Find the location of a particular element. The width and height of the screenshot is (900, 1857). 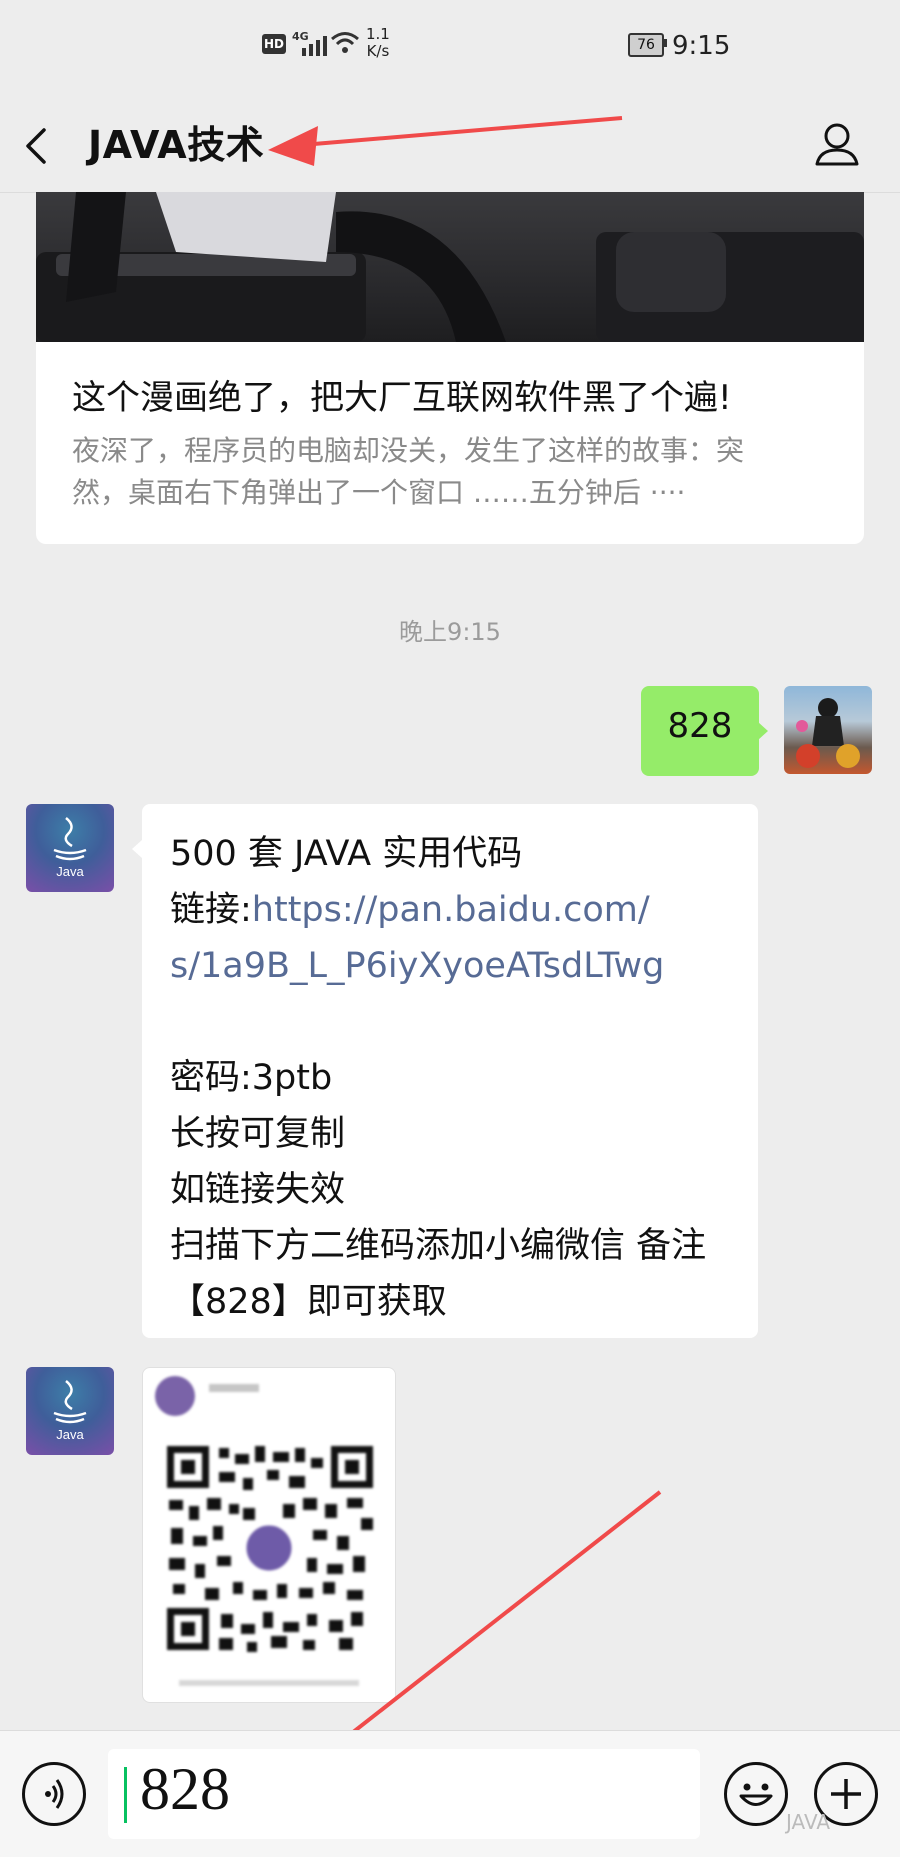

article-title: 这个漫画绝了，把大厂互联网软件黑了个遍! is located at coordinates (402, 398).